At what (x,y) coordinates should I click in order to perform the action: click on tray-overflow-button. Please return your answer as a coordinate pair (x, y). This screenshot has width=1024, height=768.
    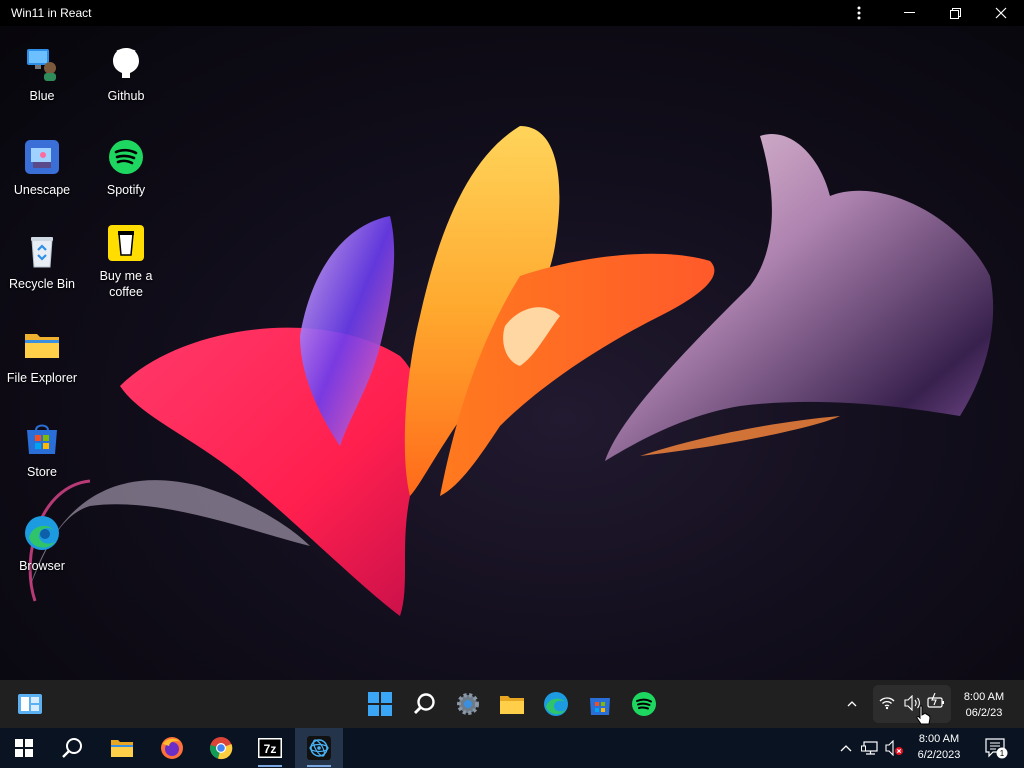
    Looking at the image, I should click on (852, 704).